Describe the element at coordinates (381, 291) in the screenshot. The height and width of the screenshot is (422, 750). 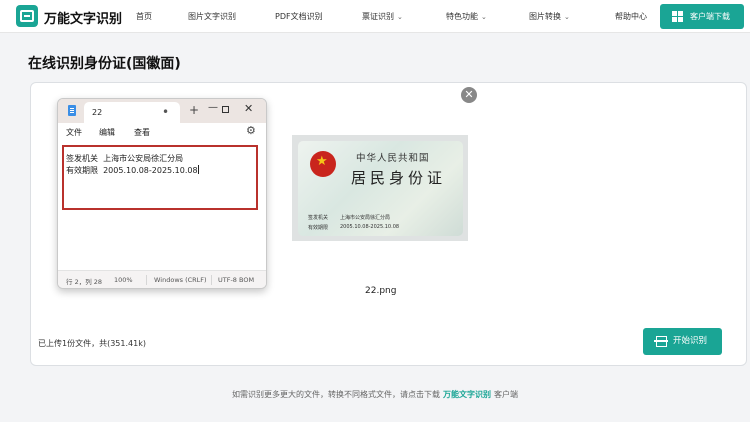
I see `thumbnail-file-name: 22.png` at that location.